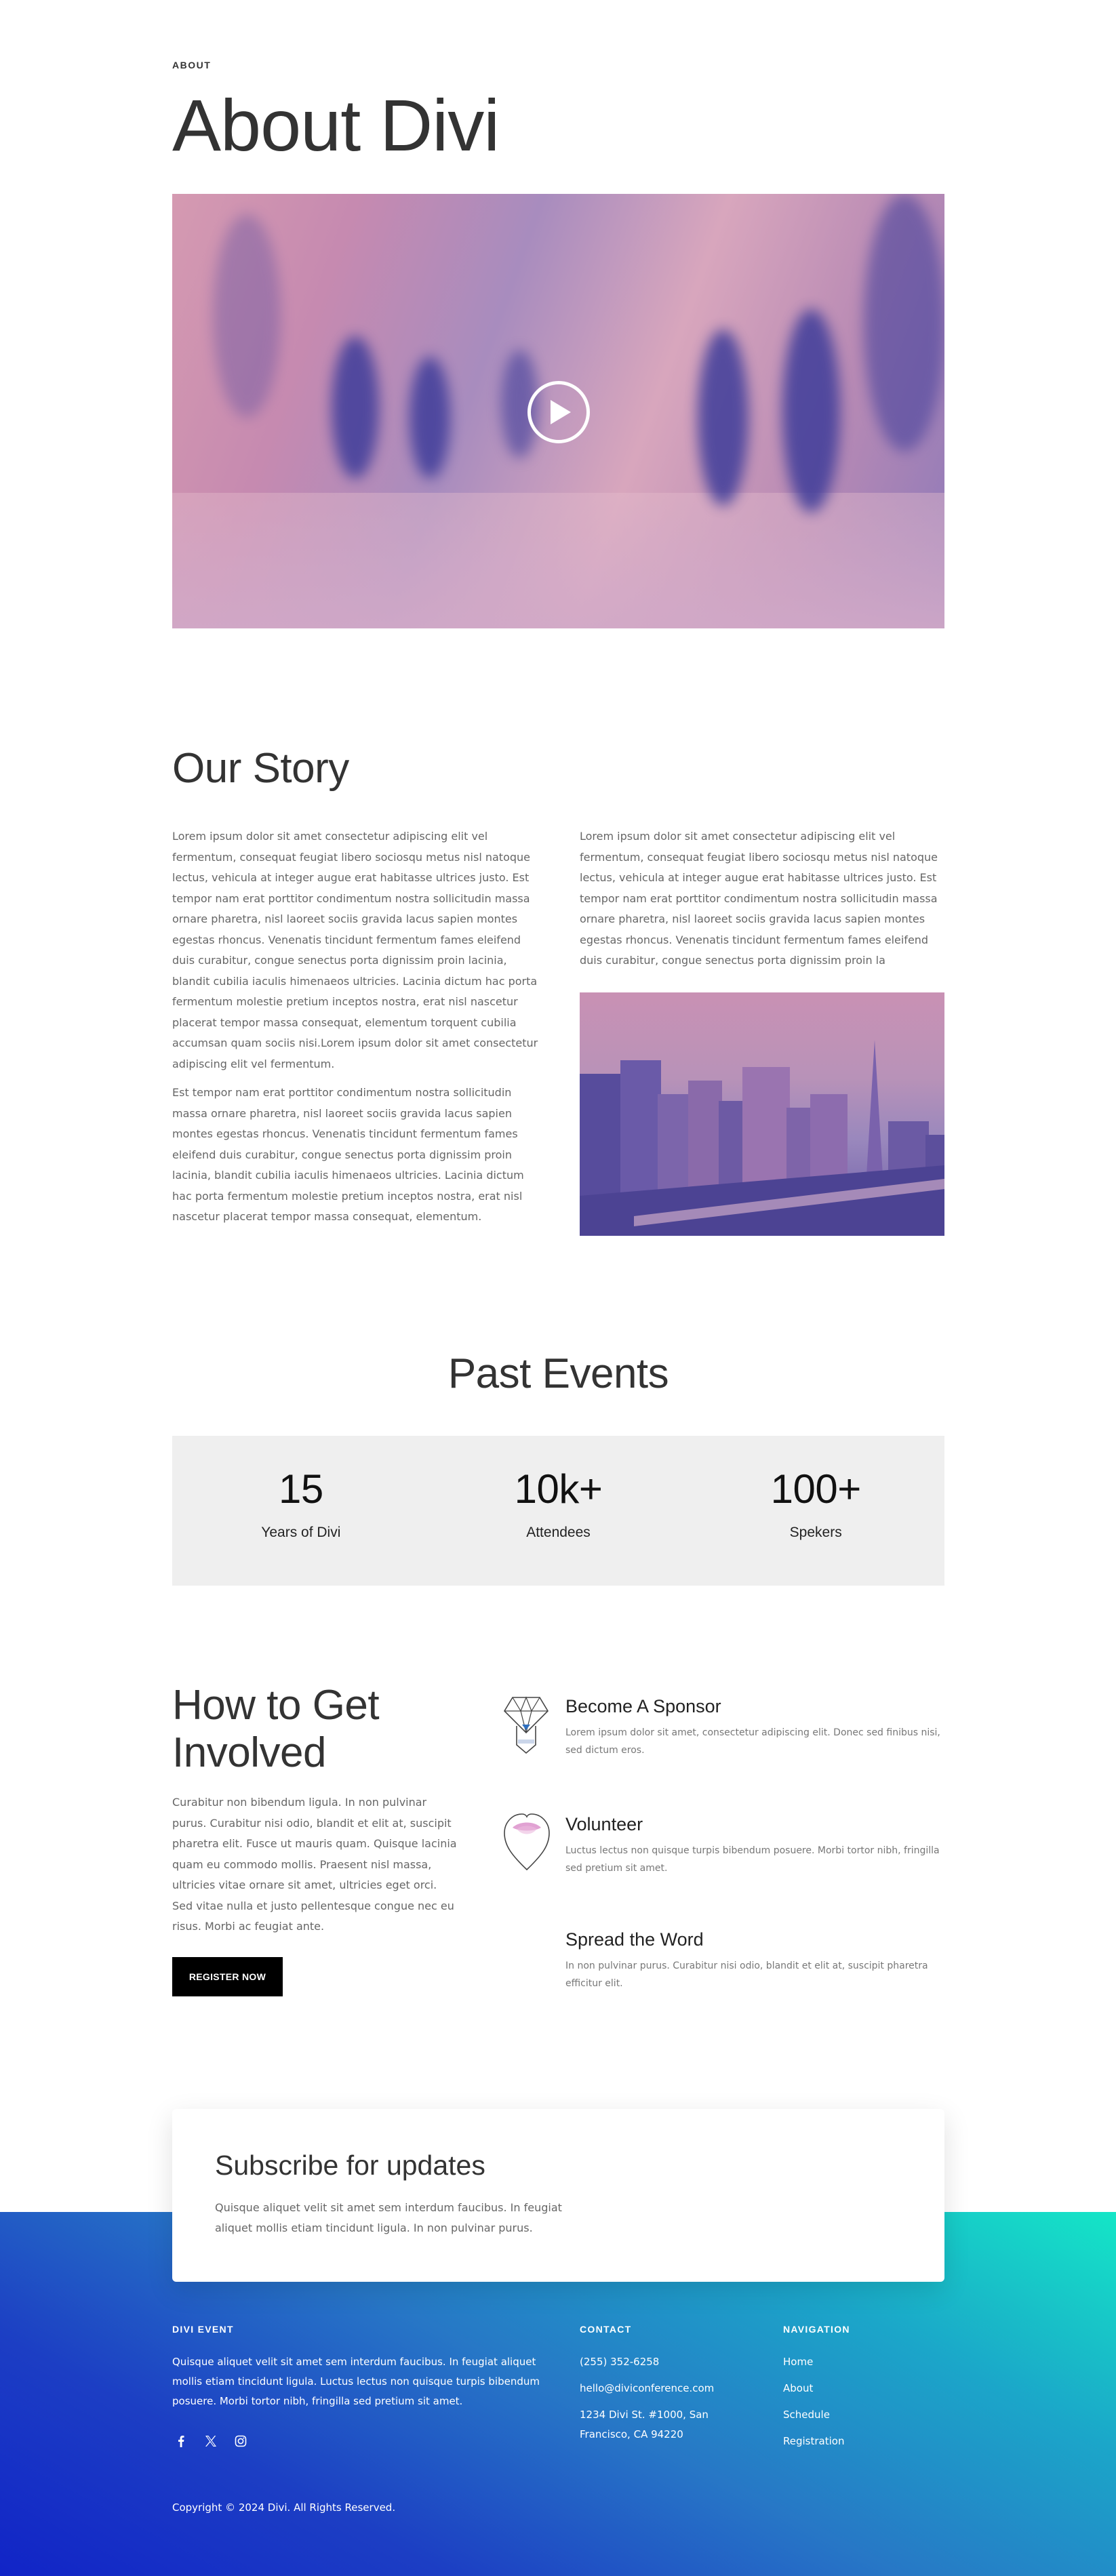  What do you see at coordinates (851, 2362) in the screenshot?
I see `footer-nav-home: Home` at bounding box center [851, 2362].